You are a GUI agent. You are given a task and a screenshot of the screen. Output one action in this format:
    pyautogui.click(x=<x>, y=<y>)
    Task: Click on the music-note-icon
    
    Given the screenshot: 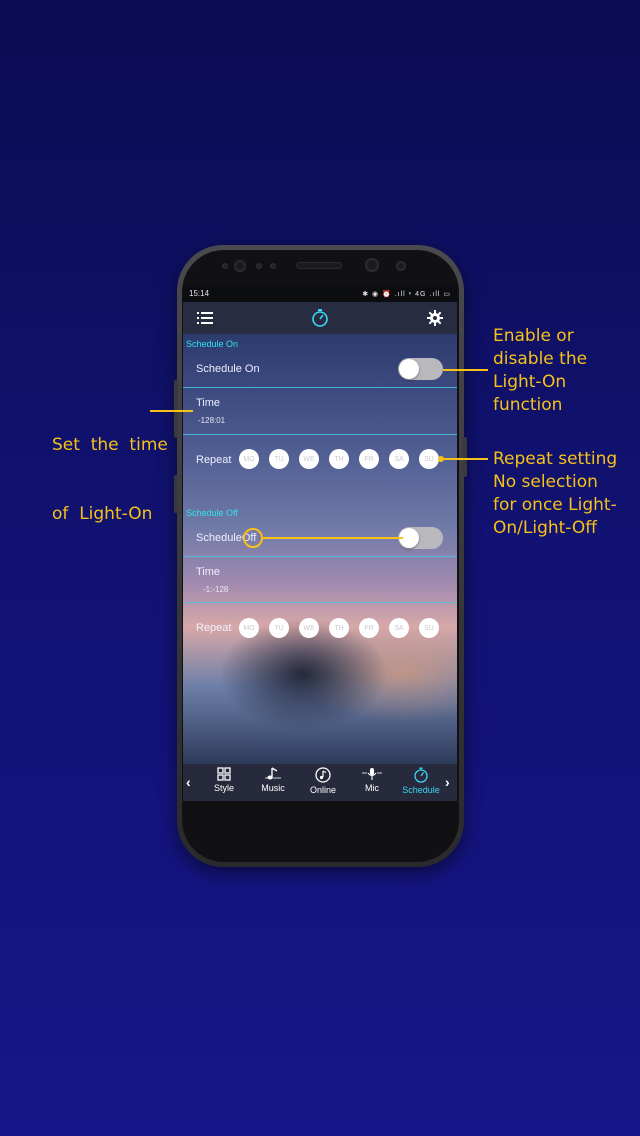 What is the action you would take?
    pyautogui.click(x=273, y=773)
    